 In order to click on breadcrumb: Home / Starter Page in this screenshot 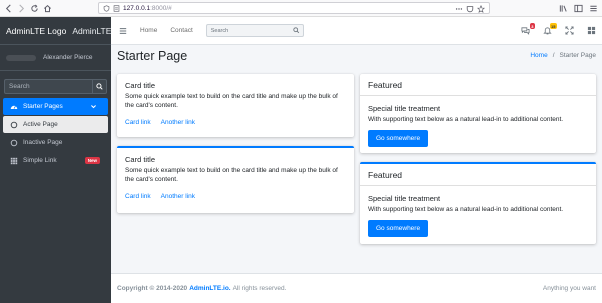, I will do `click(563, 55)`.